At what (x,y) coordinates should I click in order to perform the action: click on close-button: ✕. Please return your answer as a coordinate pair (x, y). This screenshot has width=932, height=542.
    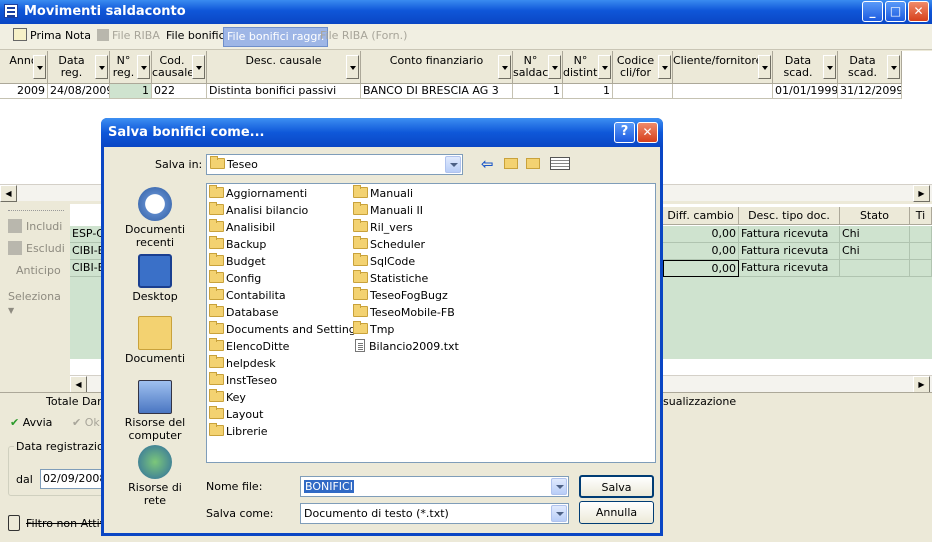
    Looking at the image, I should click on (918, 11).